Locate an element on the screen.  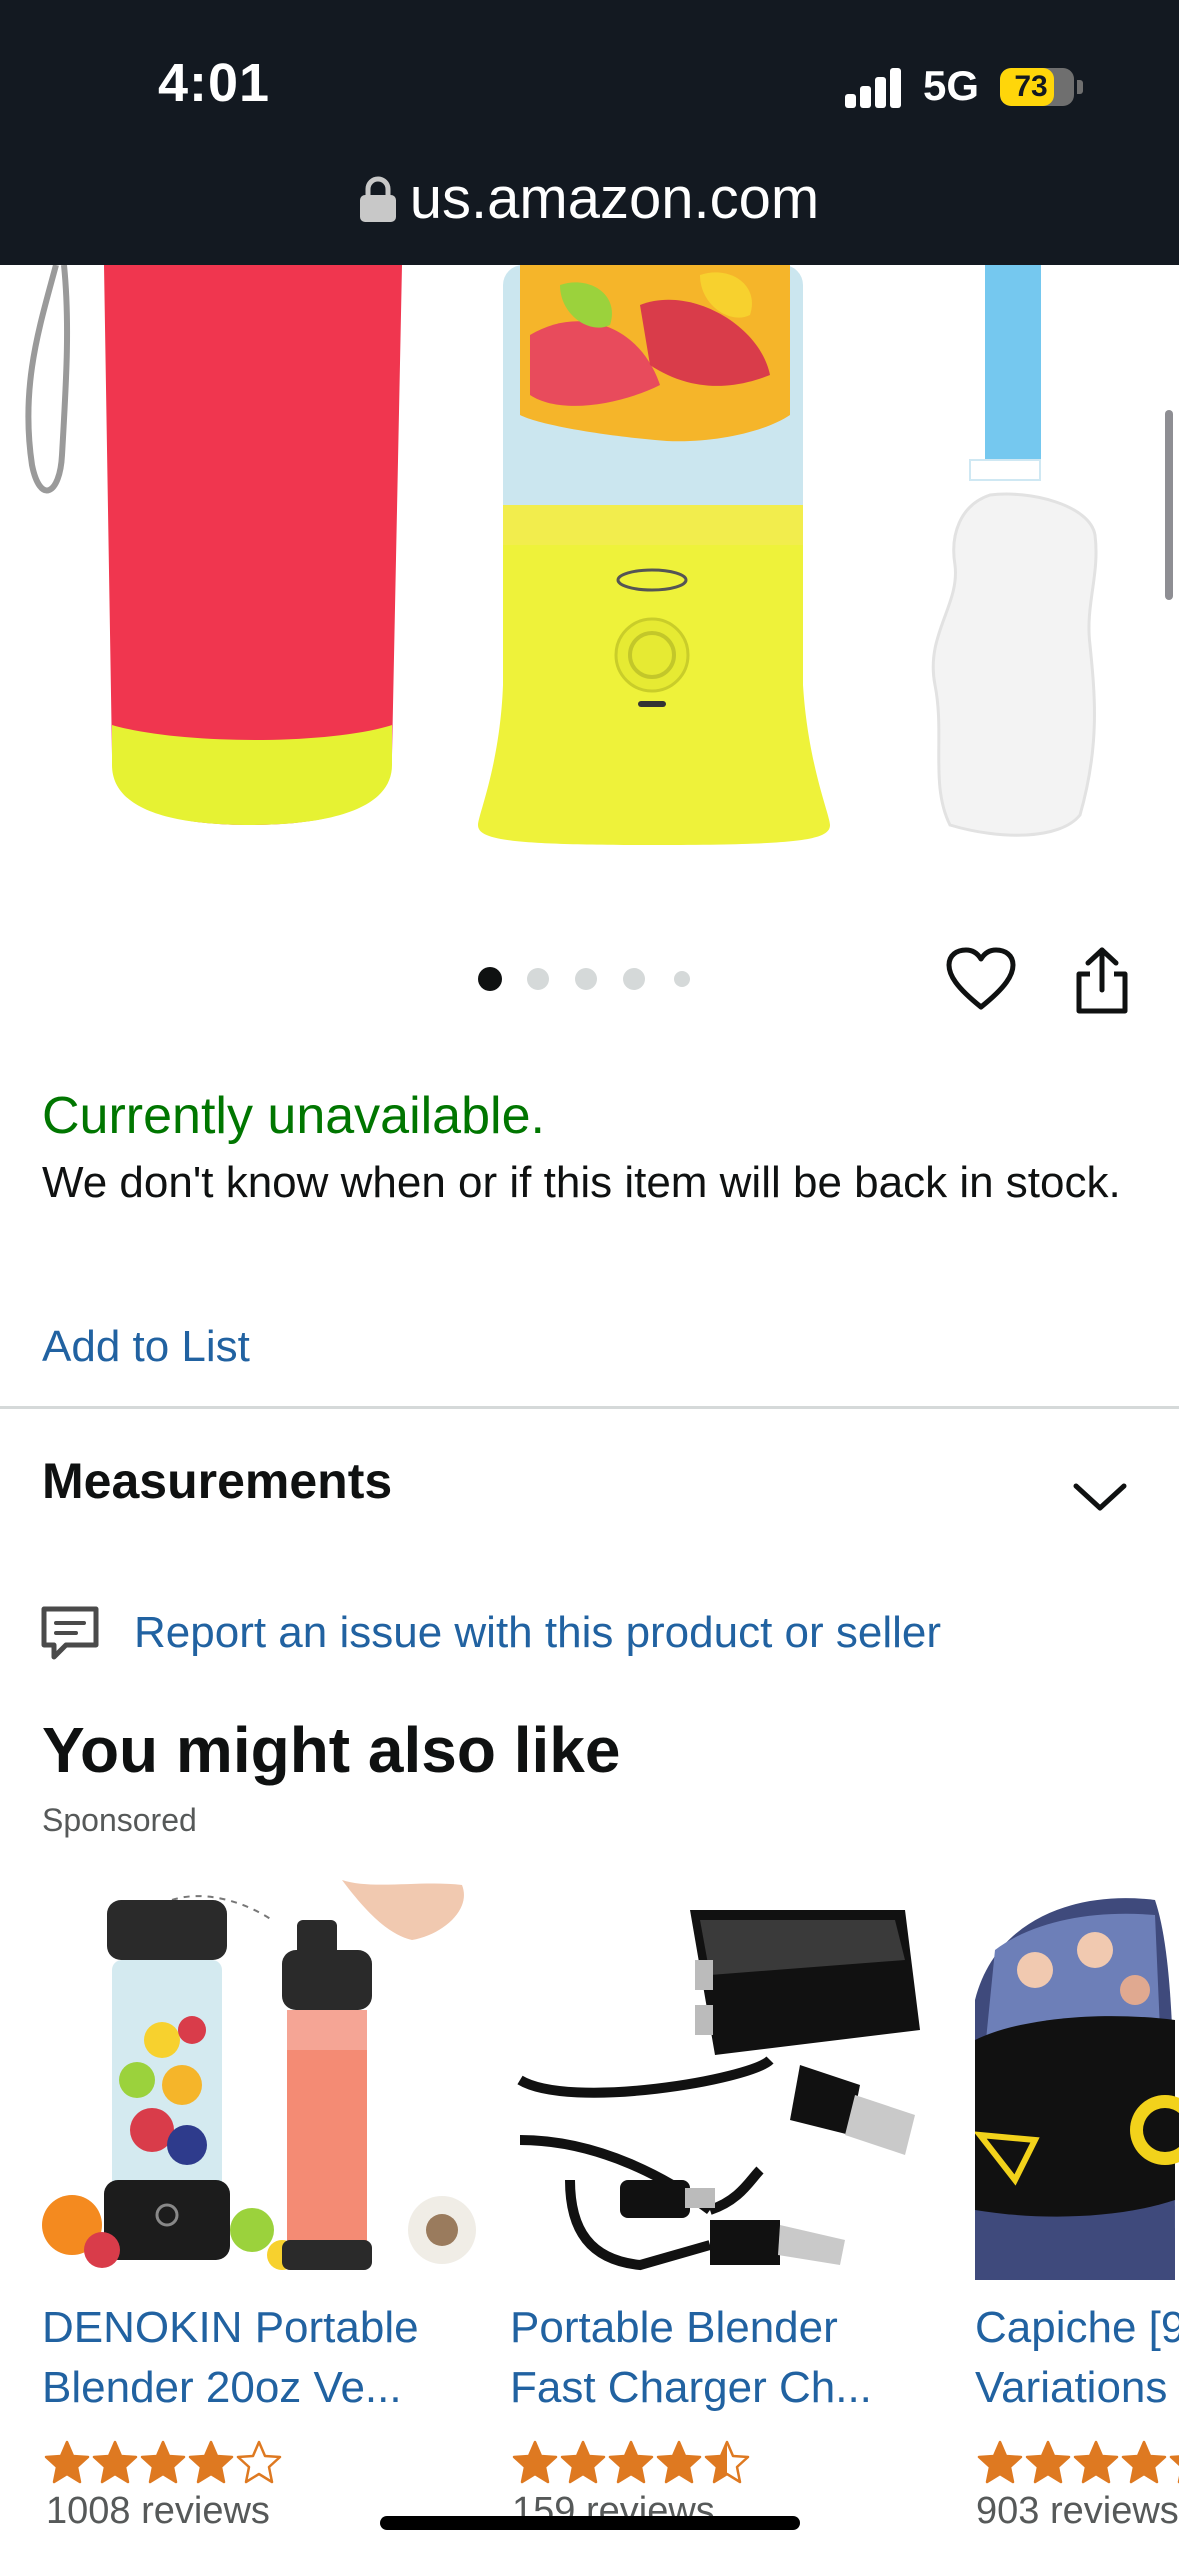
review-count: 1008 reviews is located at coordinates (158, 2511).